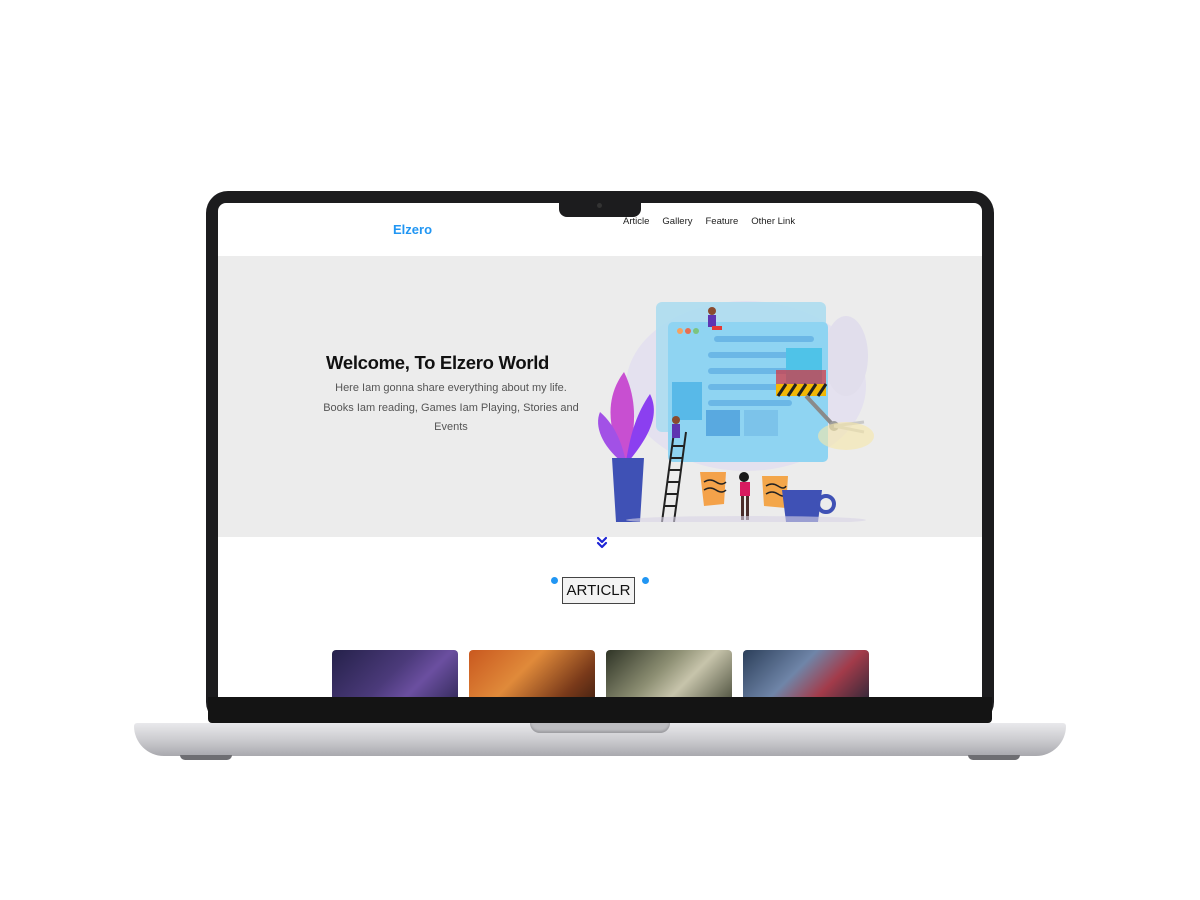  Describe the element at coordinates (600, 710) in the screenshot. I see `screen-bottom-bezel` at that location.